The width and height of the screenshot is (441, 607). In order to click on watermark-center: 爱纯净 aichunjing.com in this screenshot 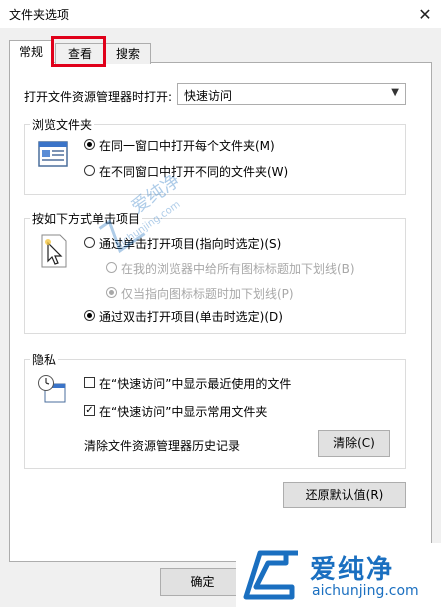, I will do `click(145, 215)`.